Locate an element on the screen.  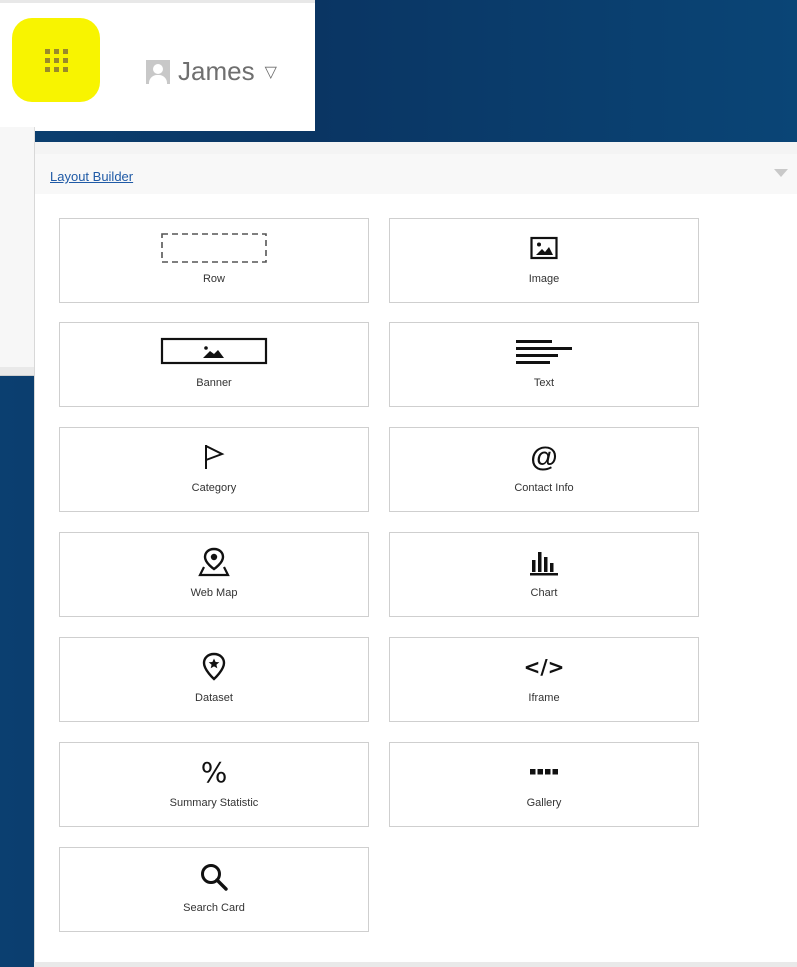
card-row: Row is located at coordinates (214, 260).